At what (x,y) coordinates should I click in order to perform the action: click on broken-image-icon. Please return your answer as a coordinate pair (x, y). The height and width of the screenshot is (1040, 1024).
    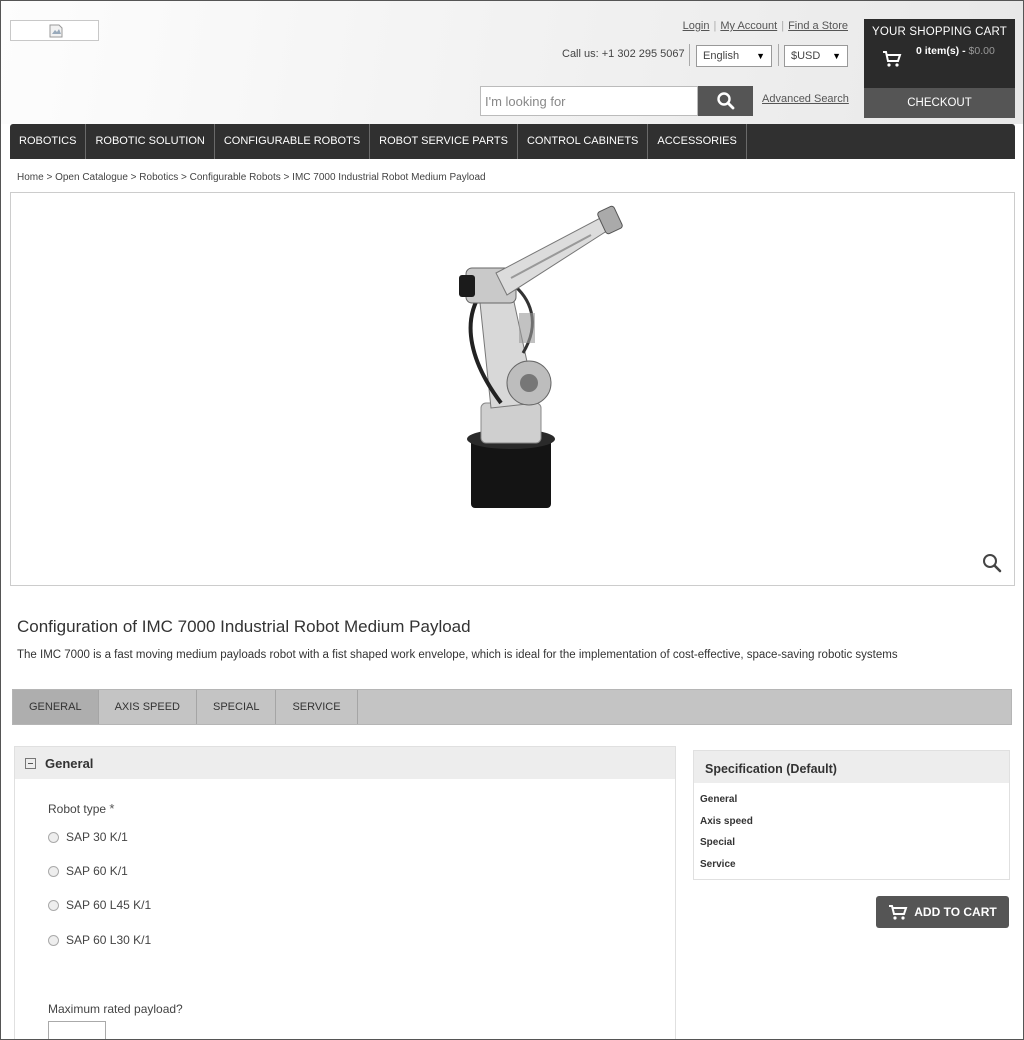
    Looking at the image, I should click on (56, 31).